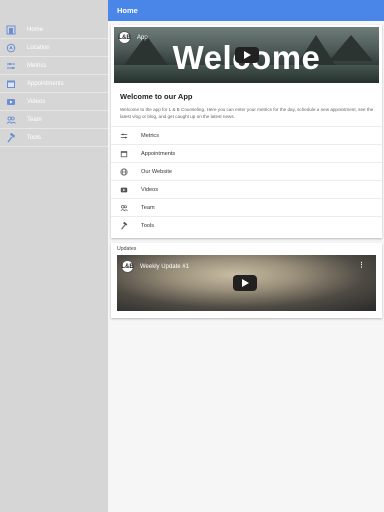 This screenshot has width=384, height=512. What do you see at coordinates (11, 30) in the screenshot?
I see `home-icon` at bounding box center [11, 30].